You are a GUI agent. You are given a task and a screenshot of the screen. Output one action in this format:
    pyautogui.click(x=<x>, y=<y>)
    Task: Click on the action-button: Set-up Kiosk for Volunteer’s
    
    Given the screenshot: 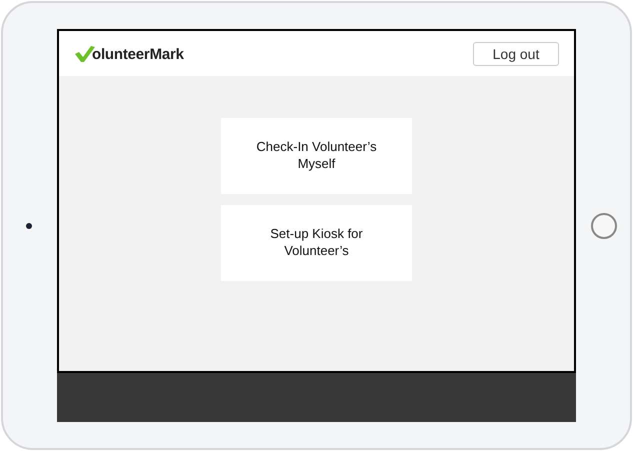 What is the action you would take?
    pyautogui.click(x=316, y=243)
    